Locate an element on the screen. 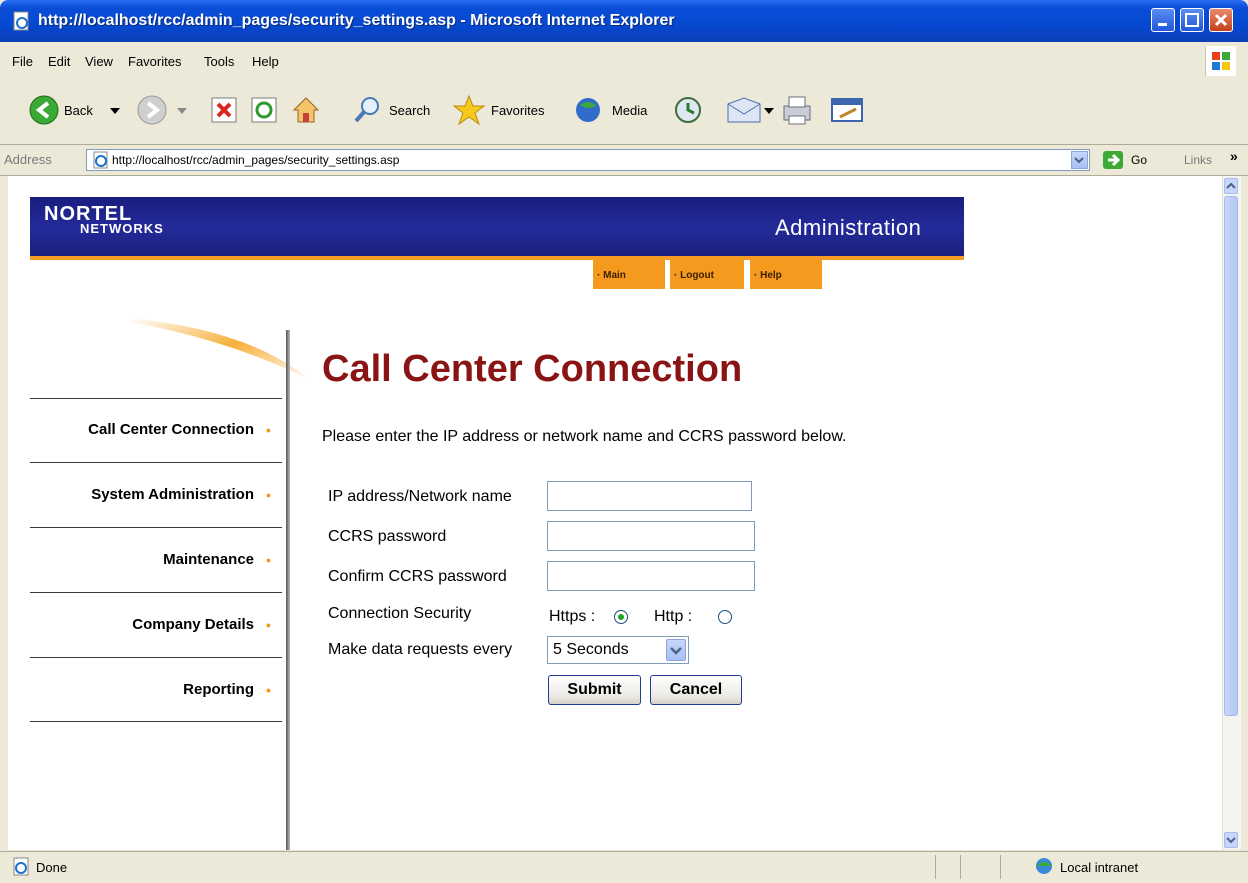 The height and width of the screenshot is (883, 1248). confirm-password-label: Confirm CCRS password is located at coordinates (417, 576).